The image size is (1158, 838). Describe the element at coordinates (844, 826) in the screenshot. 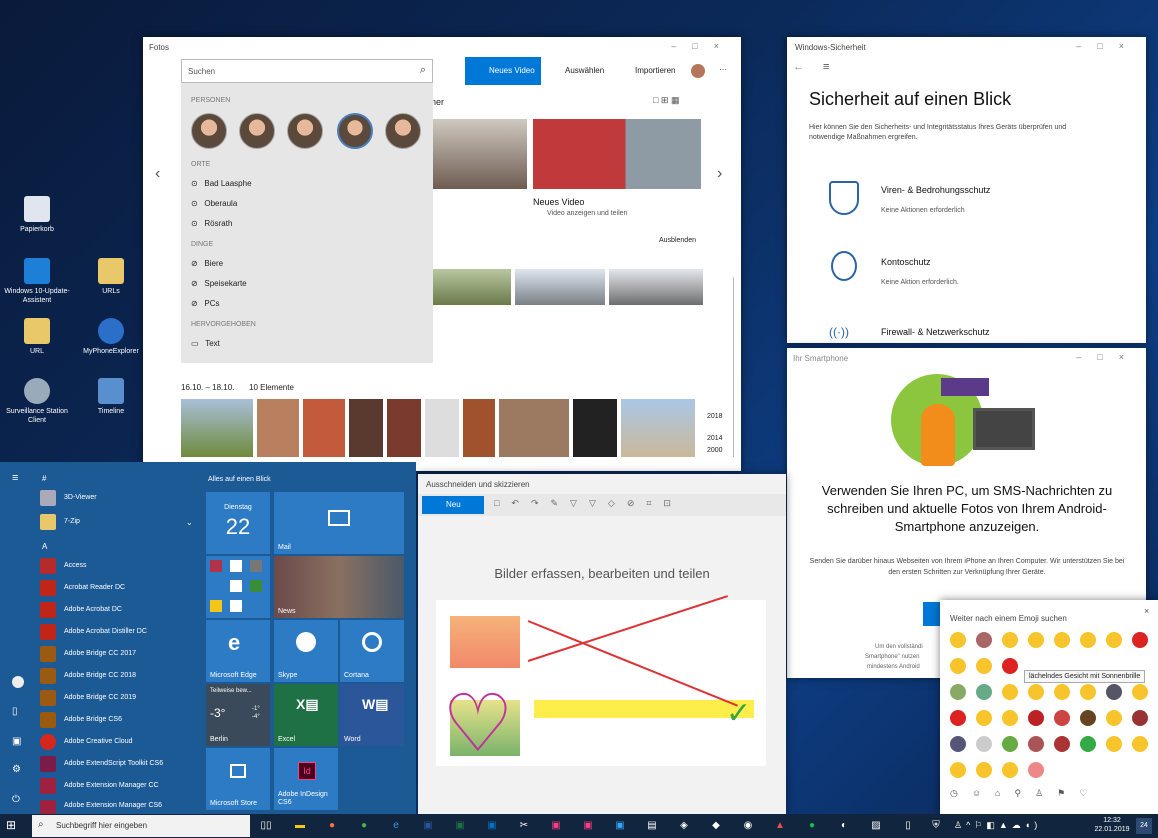

I see `app-icon: ◐` at that location.